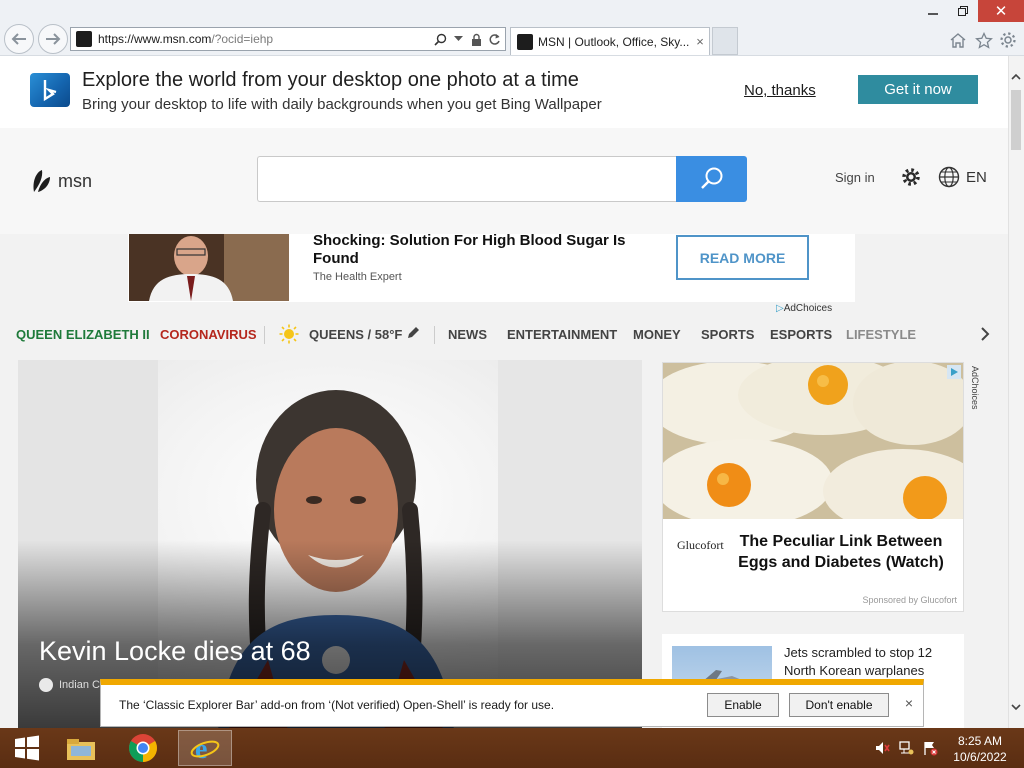 The image size is (1024, 768). What do you see at coordinates (75, 180) in the screenshot?
I see `msn-logo-text: msn` at bounding box center [75, 180].